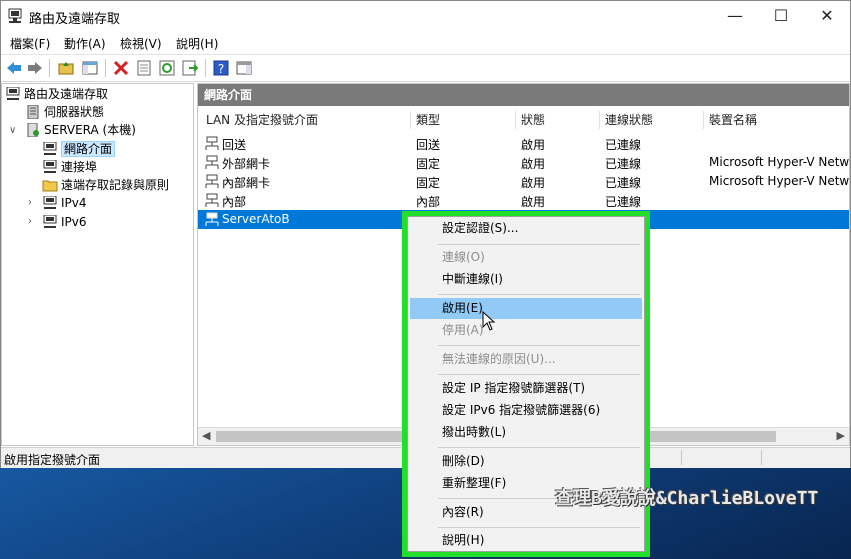  Describe the element at coordinates (234, 202) in the screenshot. I see `cell-name: 內部` at that location.